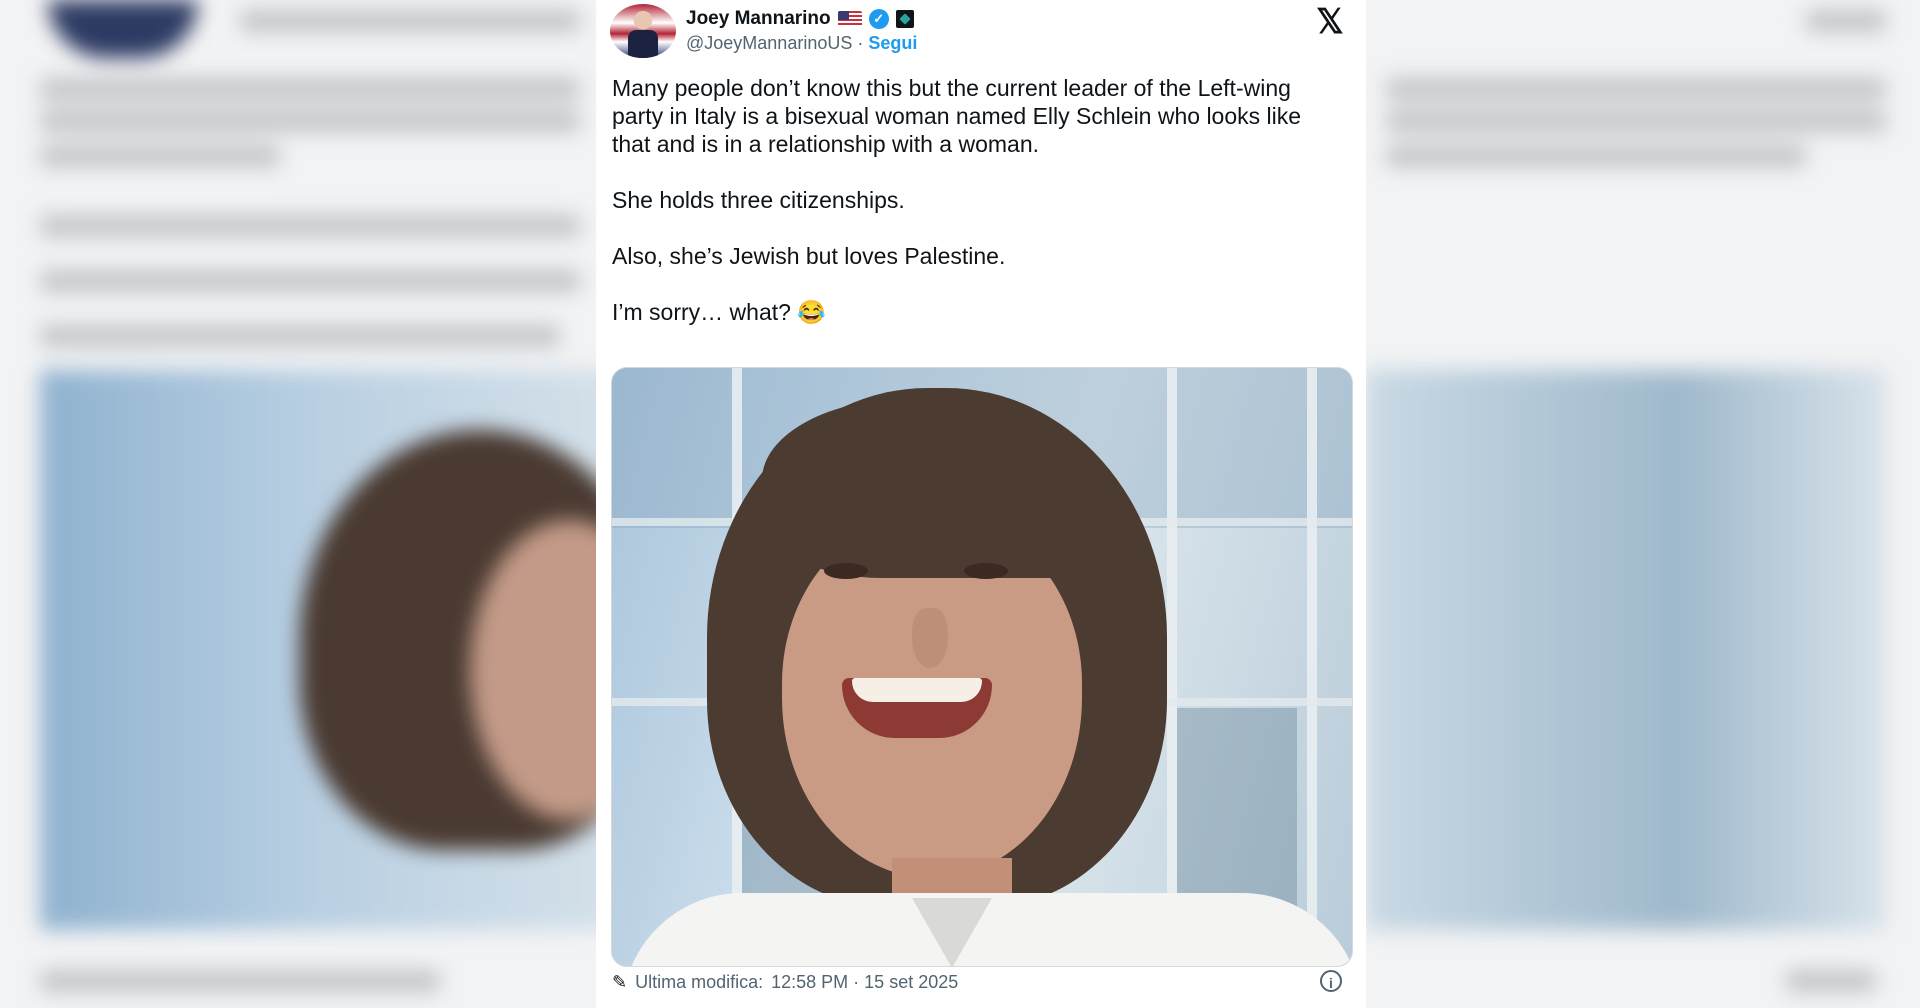 The image size is (1920, 1008). Describe the element at coordinates (643, 31) in the screenshot. I see `avatar` at that location.